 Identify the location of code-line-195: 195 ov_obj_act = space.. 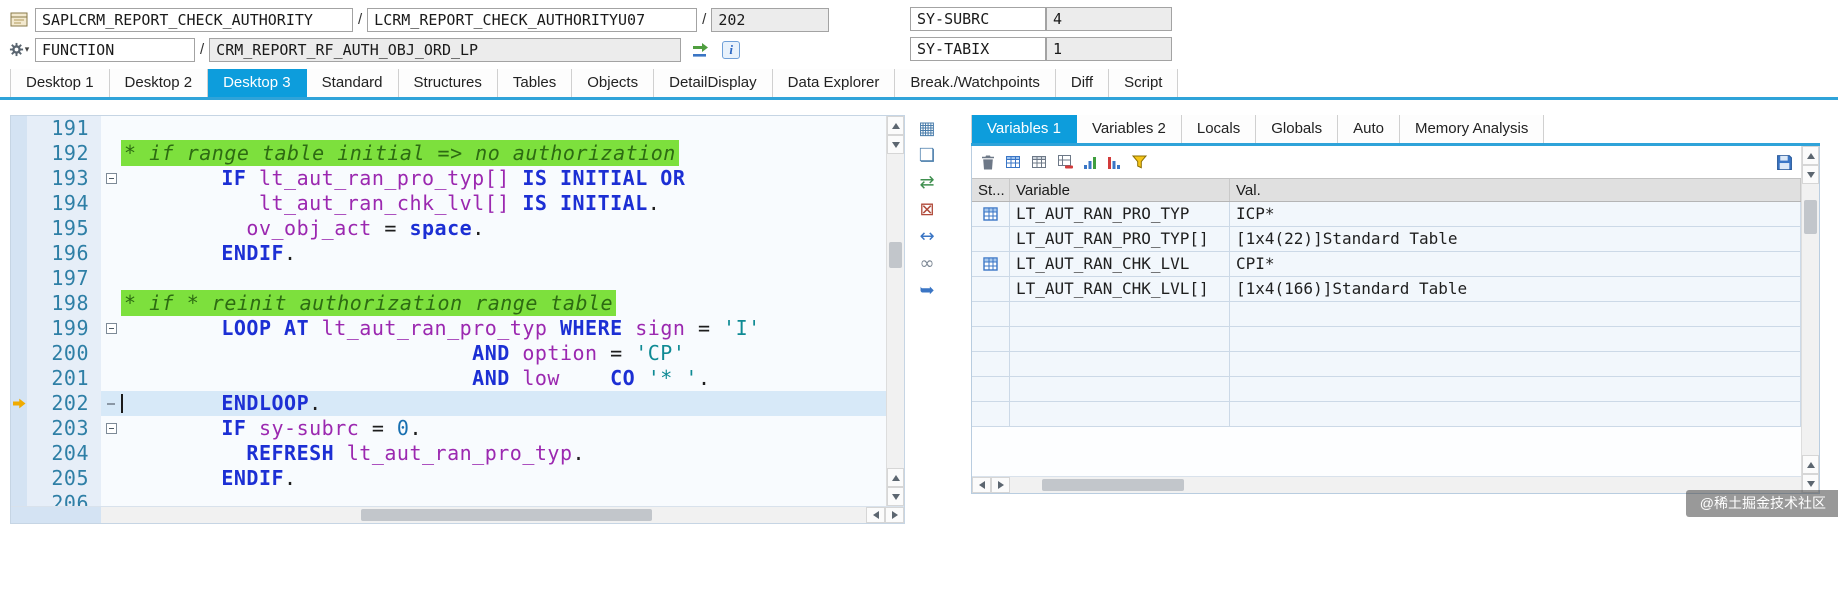
(448, 228).